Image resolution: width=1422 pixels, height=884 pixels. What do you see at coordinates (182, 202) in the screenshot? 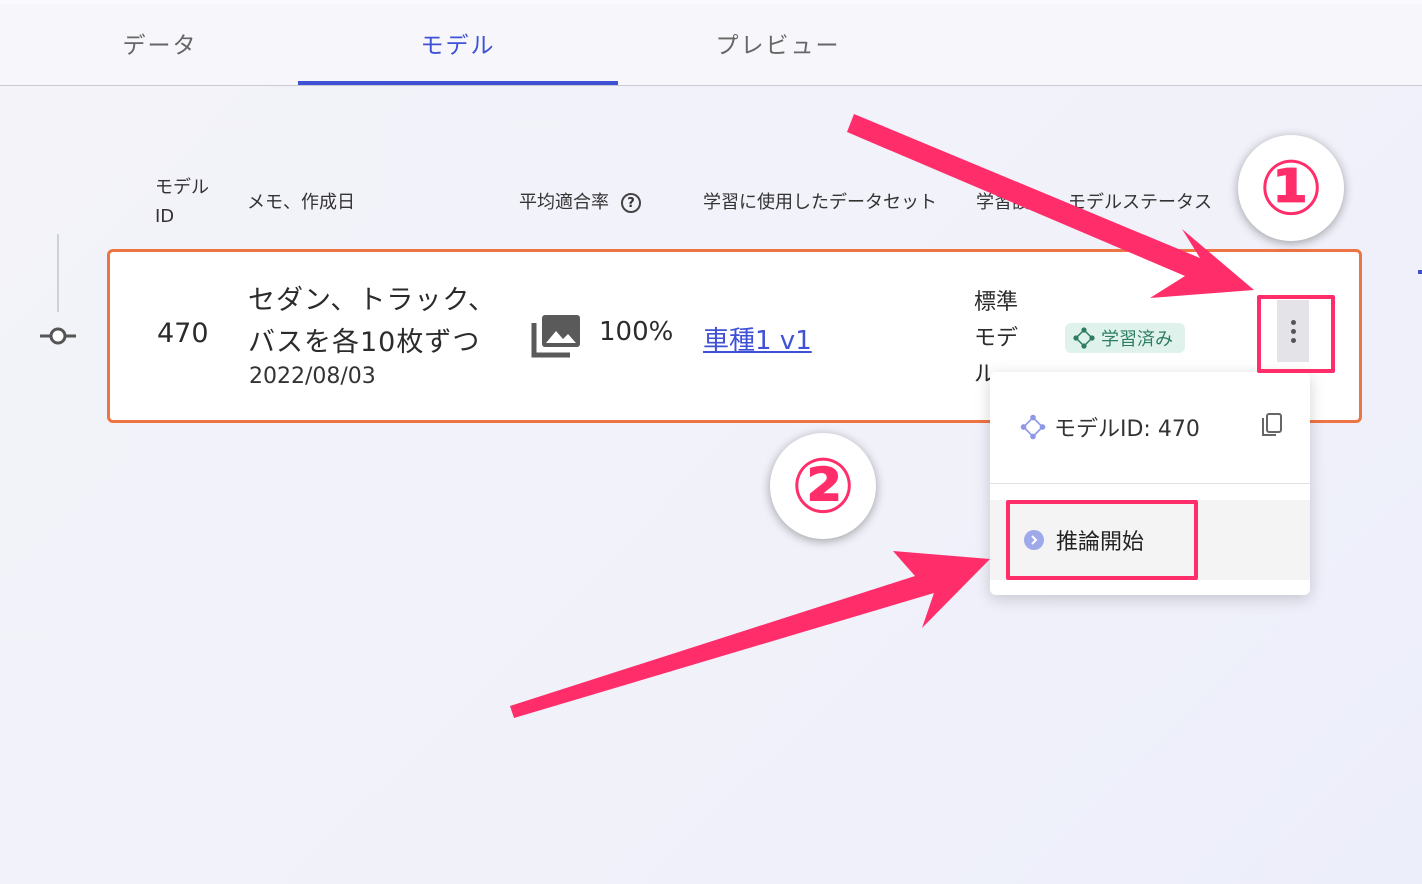
I see `header-model-id: モデル ID` at bounding box center [182, 202].